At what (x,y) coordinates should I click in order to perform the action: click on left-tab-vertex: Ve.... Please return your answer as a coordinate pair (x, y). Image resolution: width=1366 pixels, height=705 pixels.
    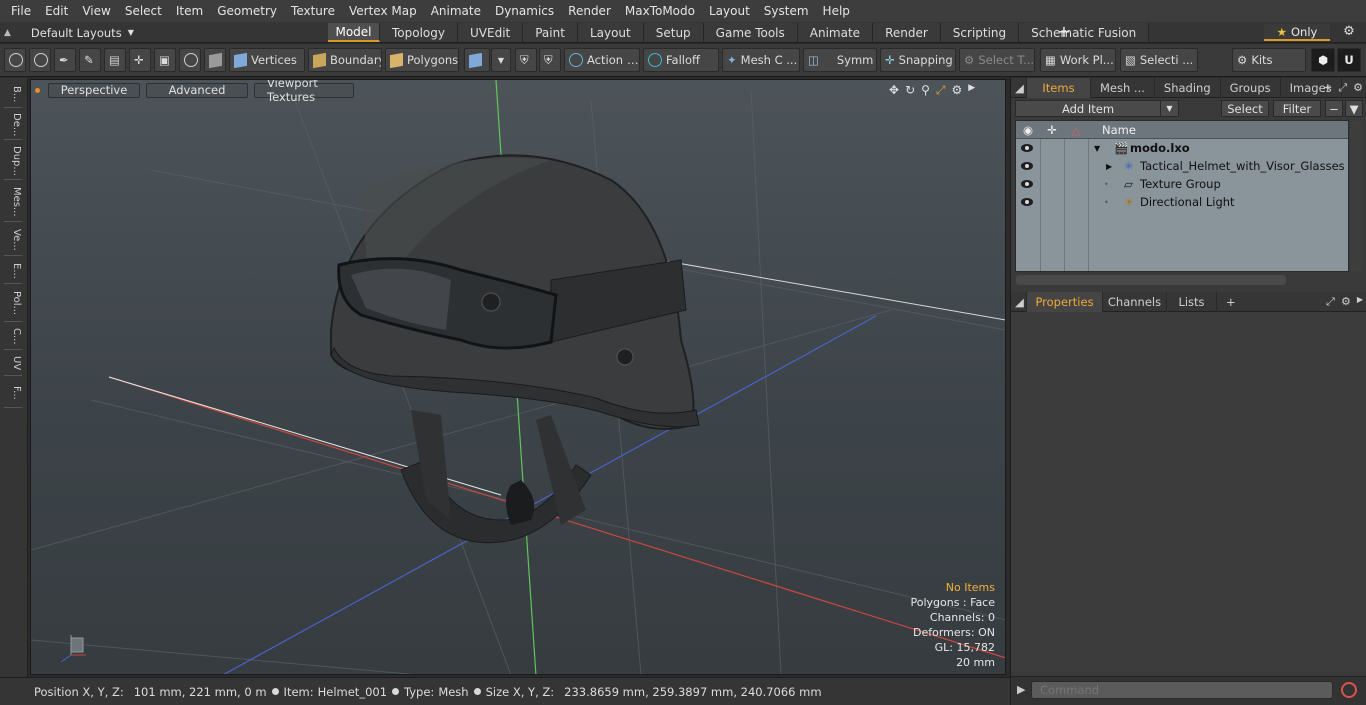
    Looking at the image, I should click on (13, 240).